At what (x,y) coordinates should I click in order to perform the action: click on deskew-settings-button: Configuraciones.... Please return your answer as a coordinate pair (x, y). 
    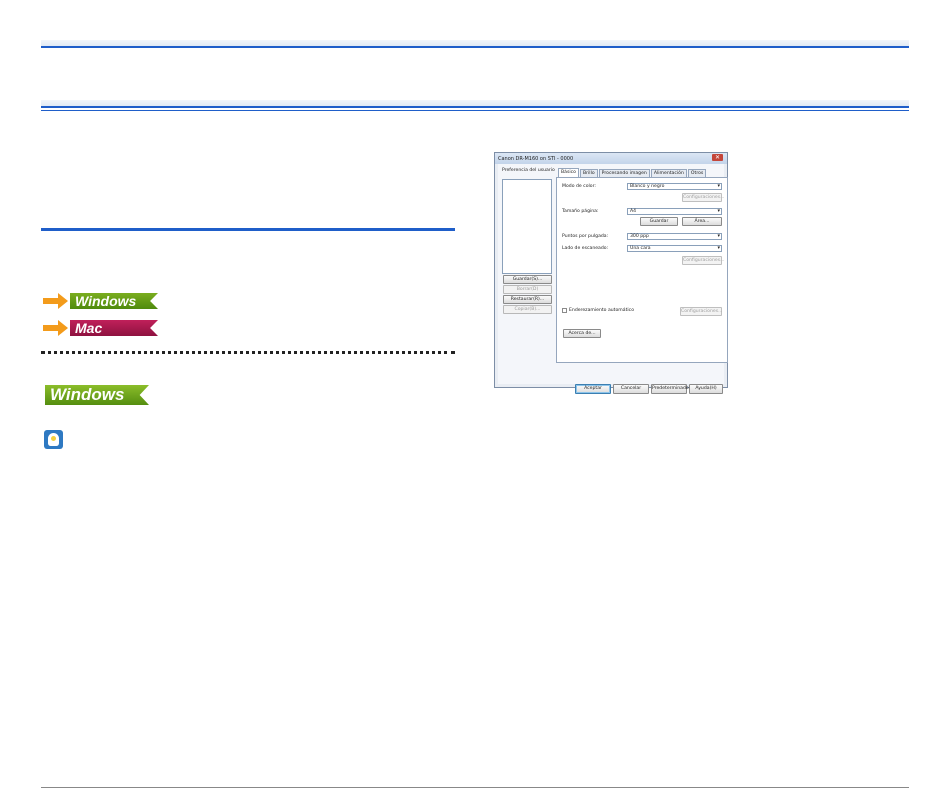
    Looking at the image, I should click on (701, 311).